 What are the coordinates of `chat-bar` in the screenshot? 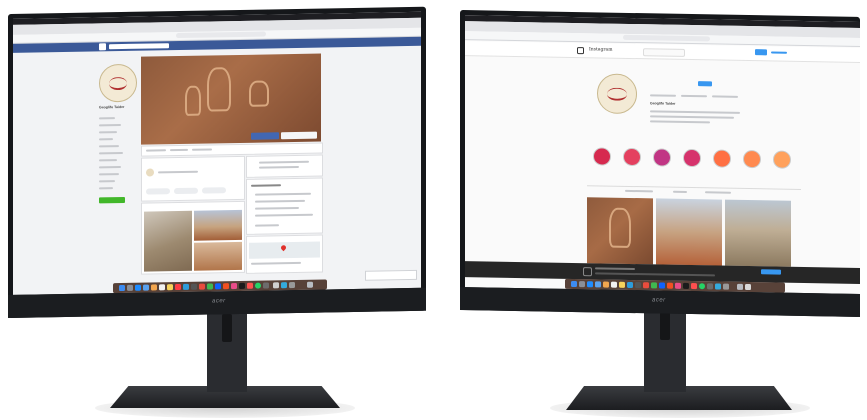 It's located at (391, 275).